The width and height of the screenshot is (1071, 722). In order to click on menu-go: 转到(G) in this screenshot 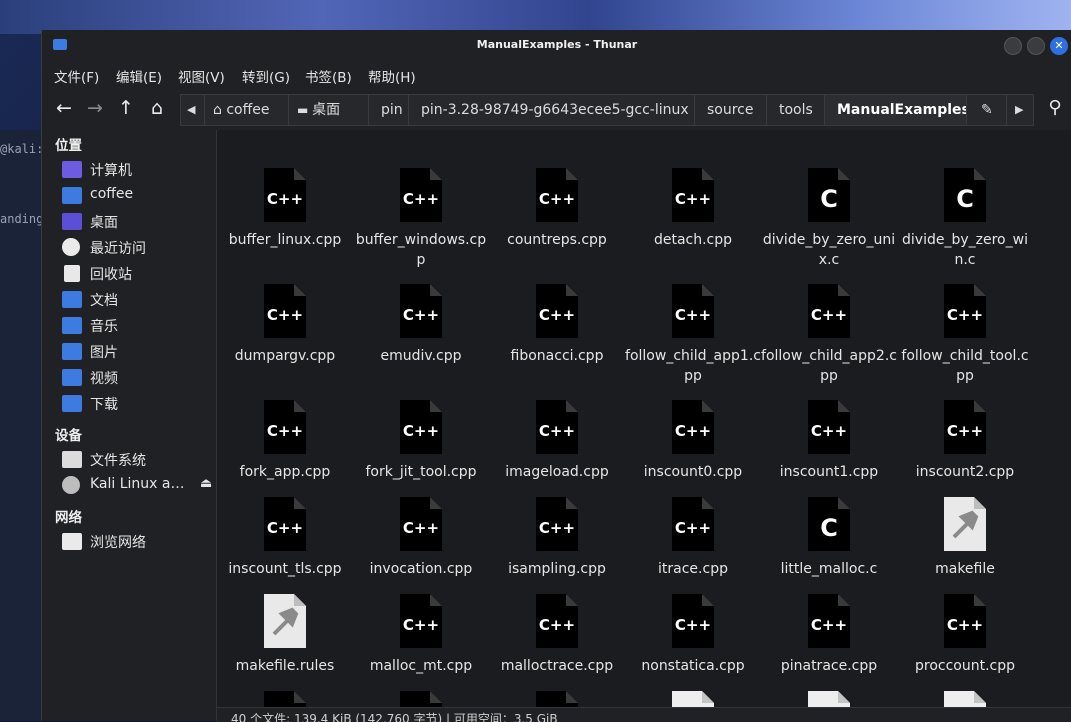, I will do `click(266, 76)`.